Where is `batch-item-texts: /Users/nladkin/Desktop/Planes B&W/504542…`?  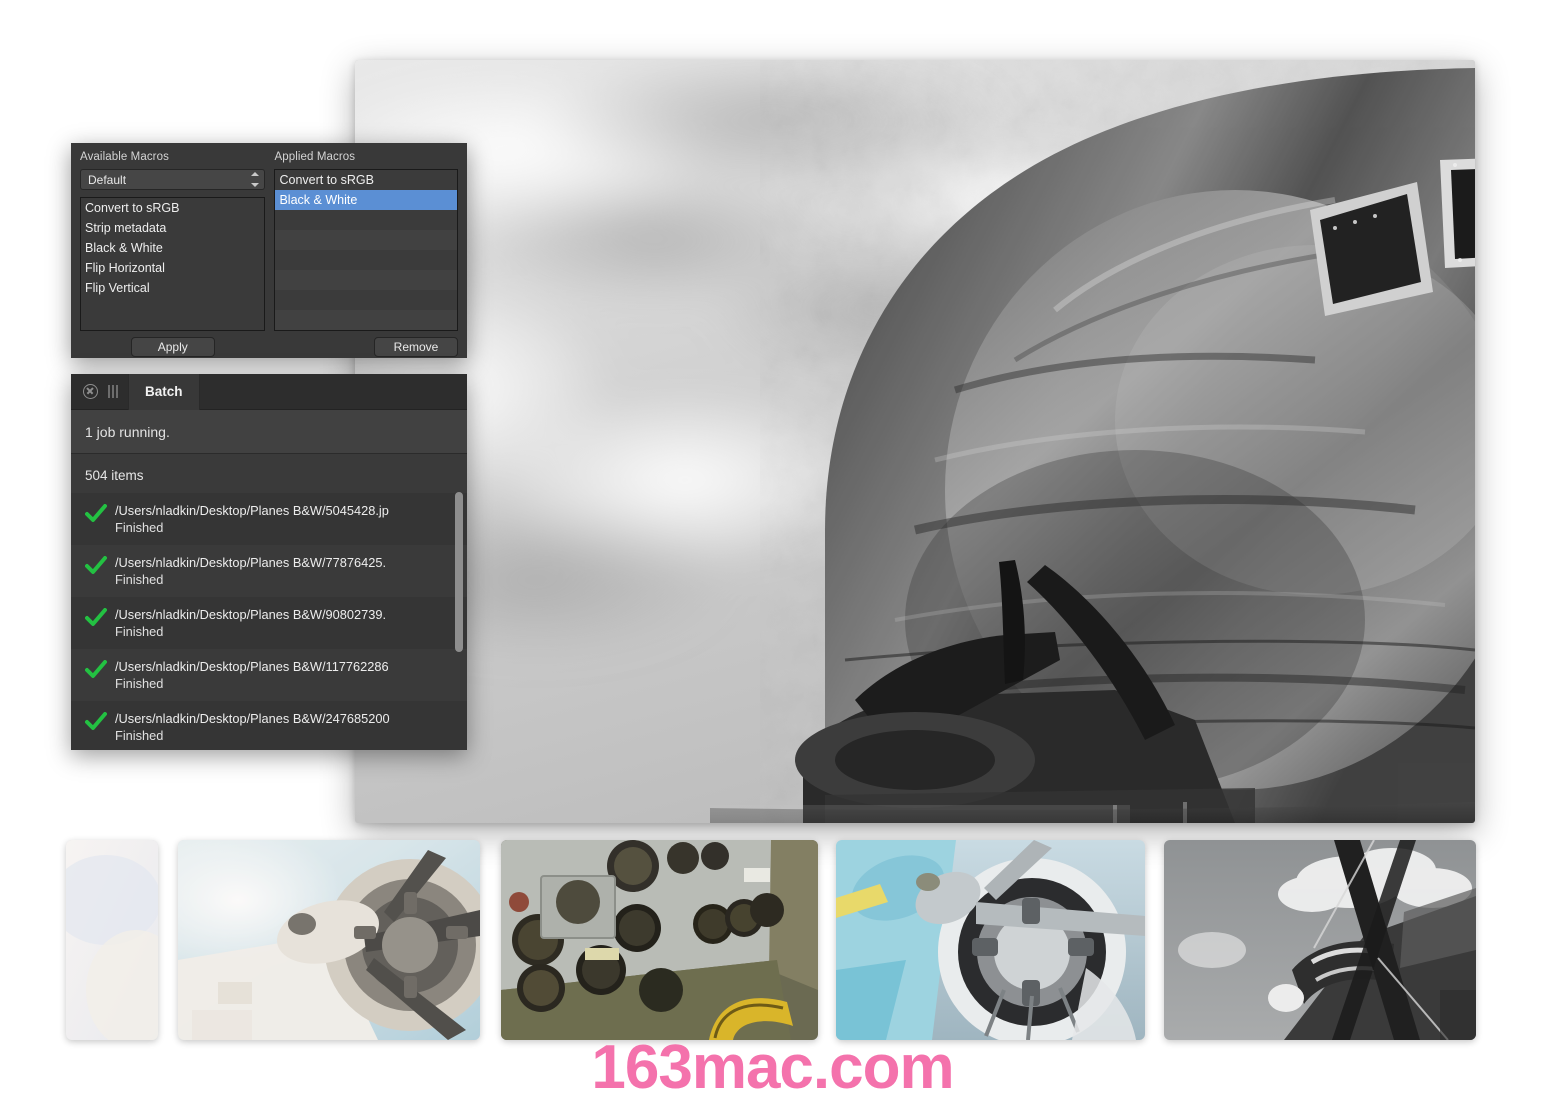 batch-item-texts: /Users/nladkin/Desktop/Planes B&W/504542… is located at coordinates (285, 519).